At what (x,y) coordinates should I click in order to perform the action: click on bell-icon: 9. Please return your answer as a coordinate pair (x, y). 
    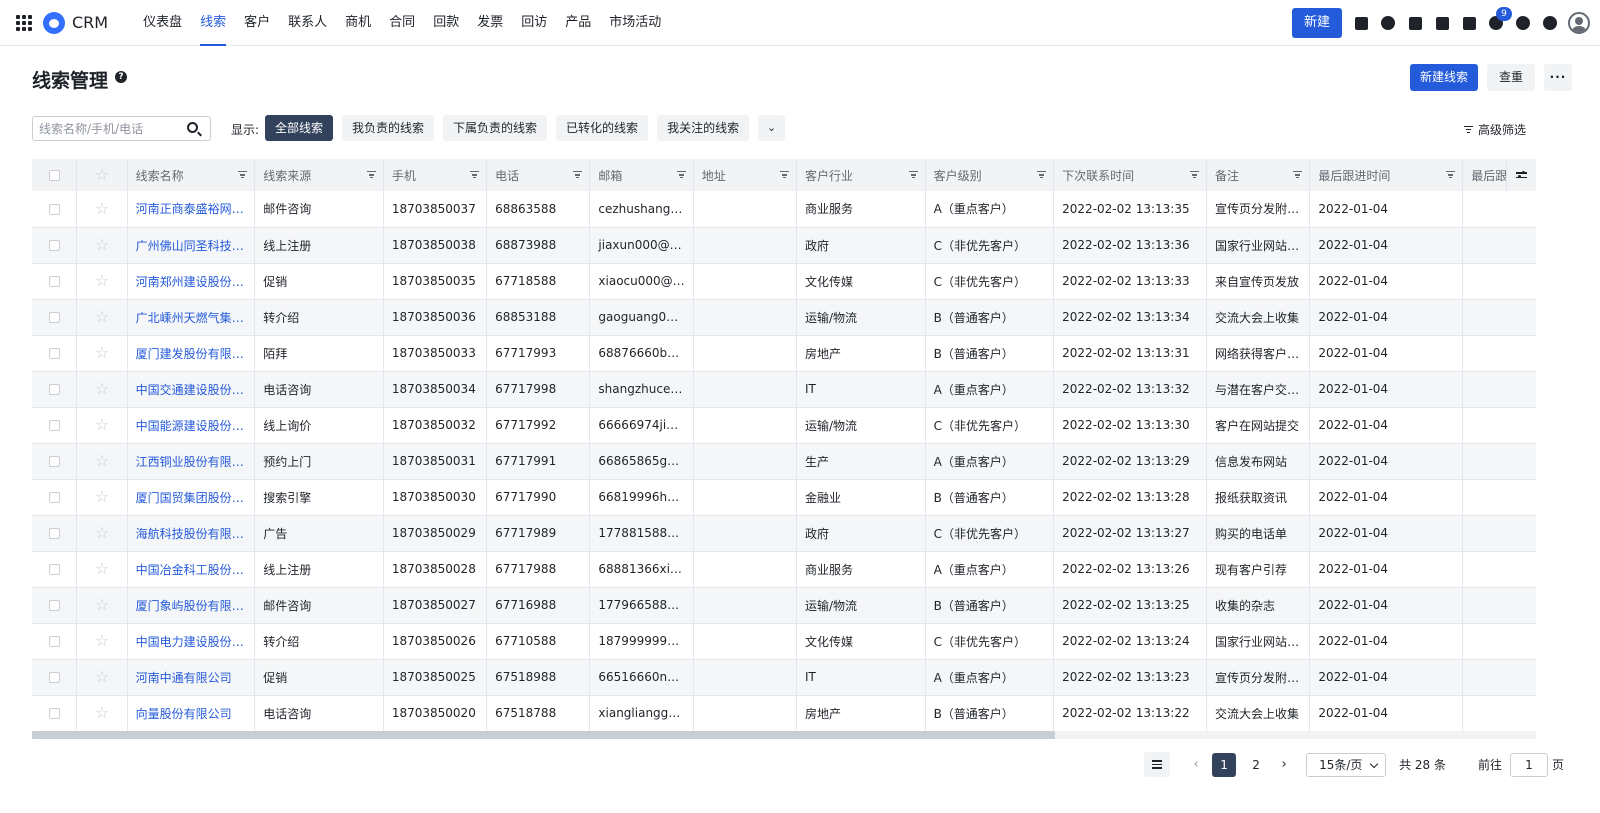
    Looking at the image, I should click on (1500, 19).